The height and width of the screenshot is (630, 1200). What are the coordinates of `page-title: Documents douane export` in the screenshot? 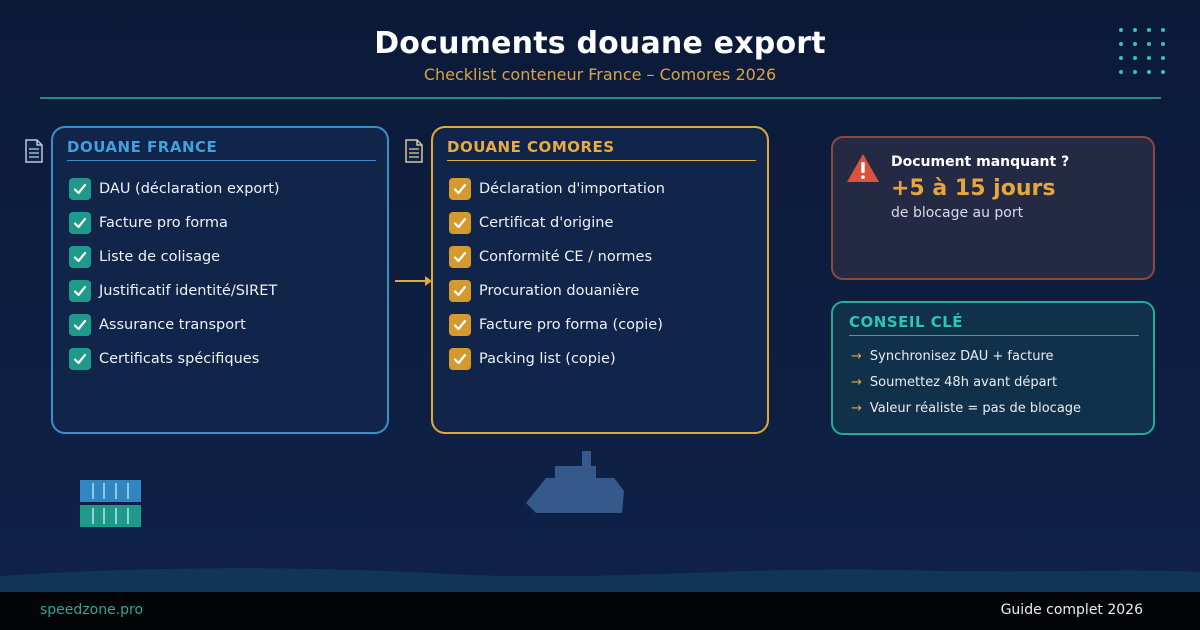 It's located at (600, 43).